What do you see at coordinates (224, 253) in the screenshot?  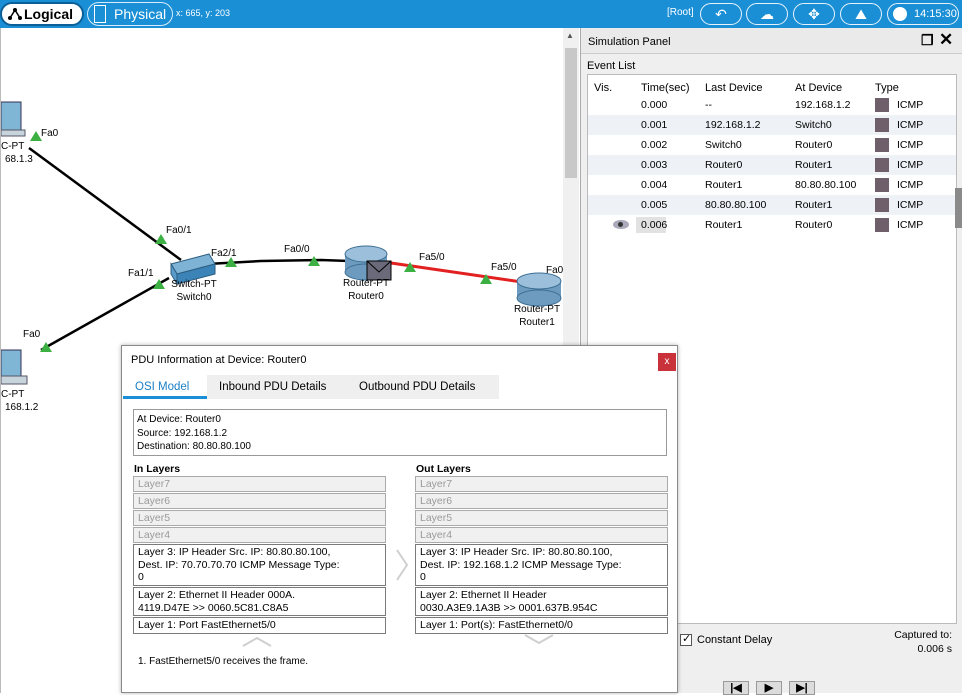 I see `port-label: Fa2/1` at bounding box center [224, 253].